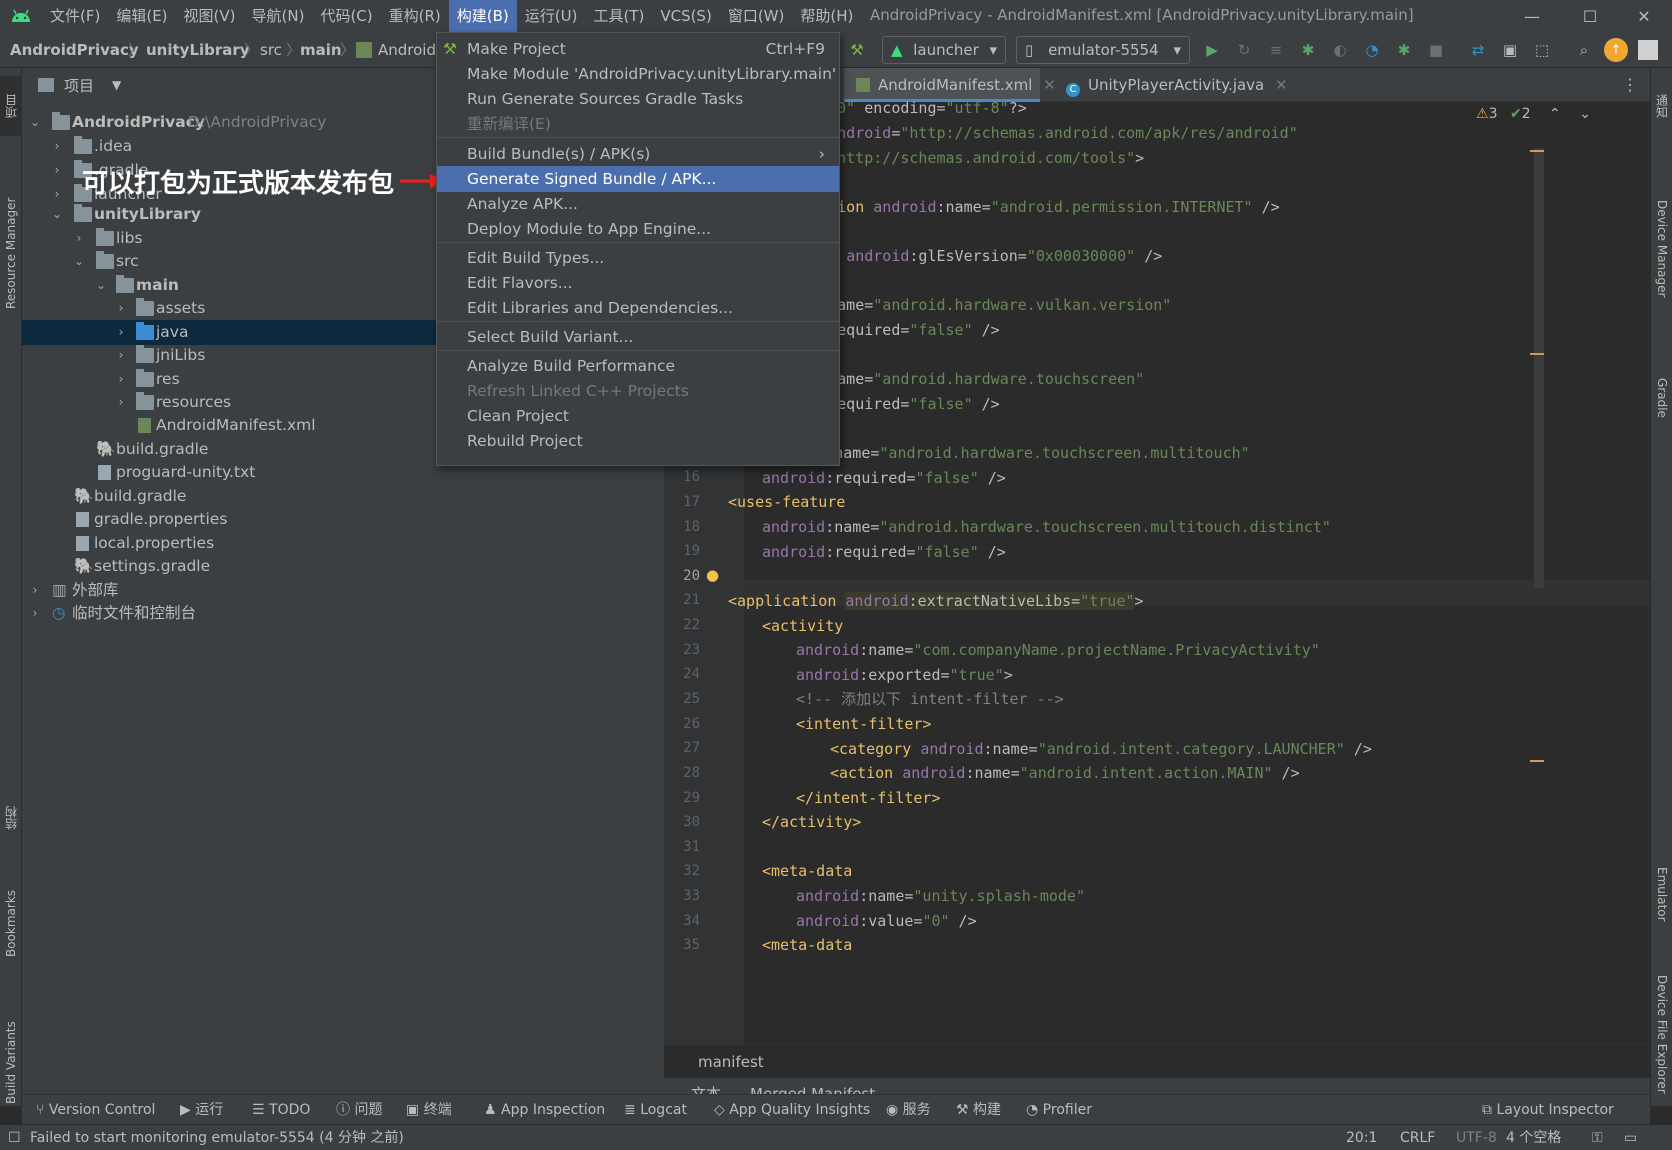  Describe the element at coordinates (638, 366) in the screenshot. I see `menu-analyze-build-performance: Analyze Build Performance` at that location.